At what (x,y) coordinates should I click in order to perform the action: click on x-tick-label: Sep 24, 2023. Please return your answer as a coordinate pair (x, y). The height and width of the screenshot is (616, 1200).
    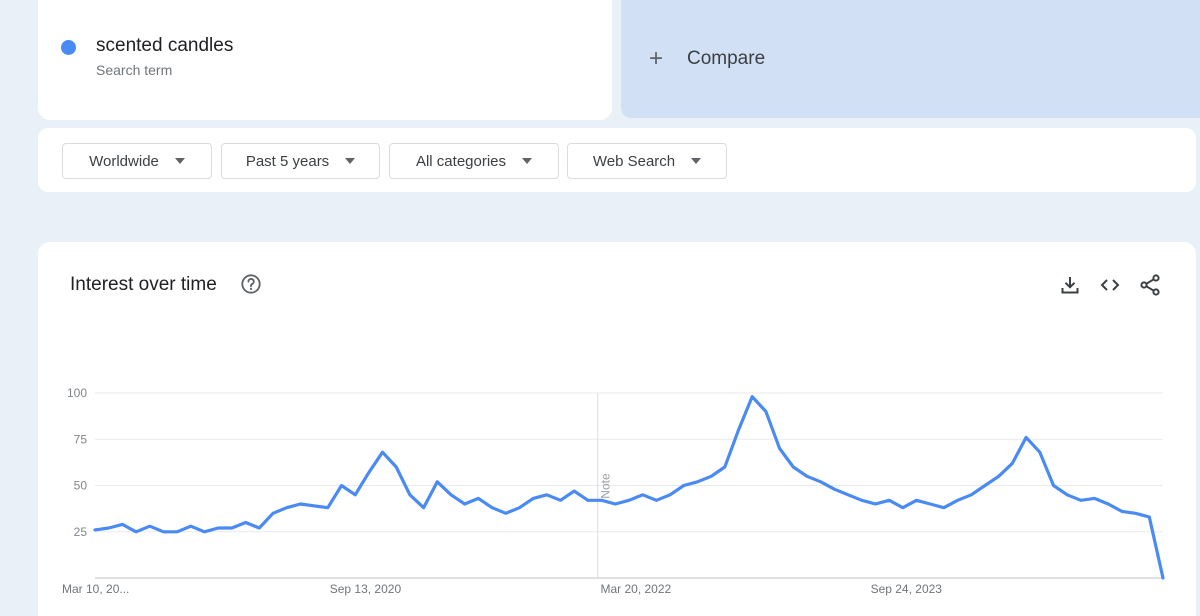
    Looking at the image, I should click on (907, 589).